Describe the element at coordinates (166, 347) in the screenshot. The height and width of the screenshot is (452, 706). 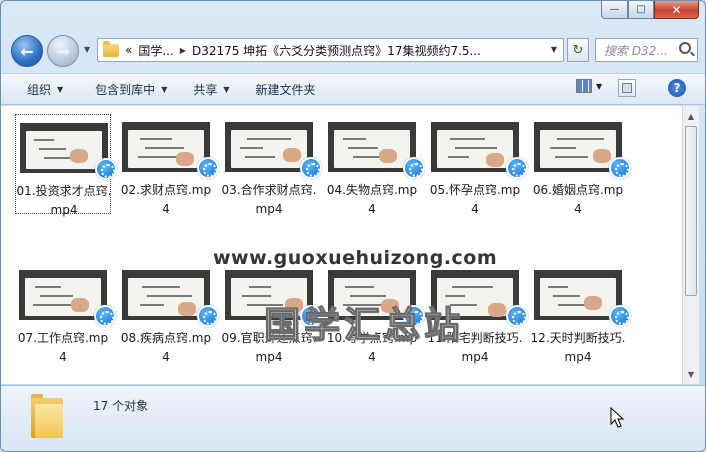
I see `file-name: 08.疾病点窍.mp4` at that location.